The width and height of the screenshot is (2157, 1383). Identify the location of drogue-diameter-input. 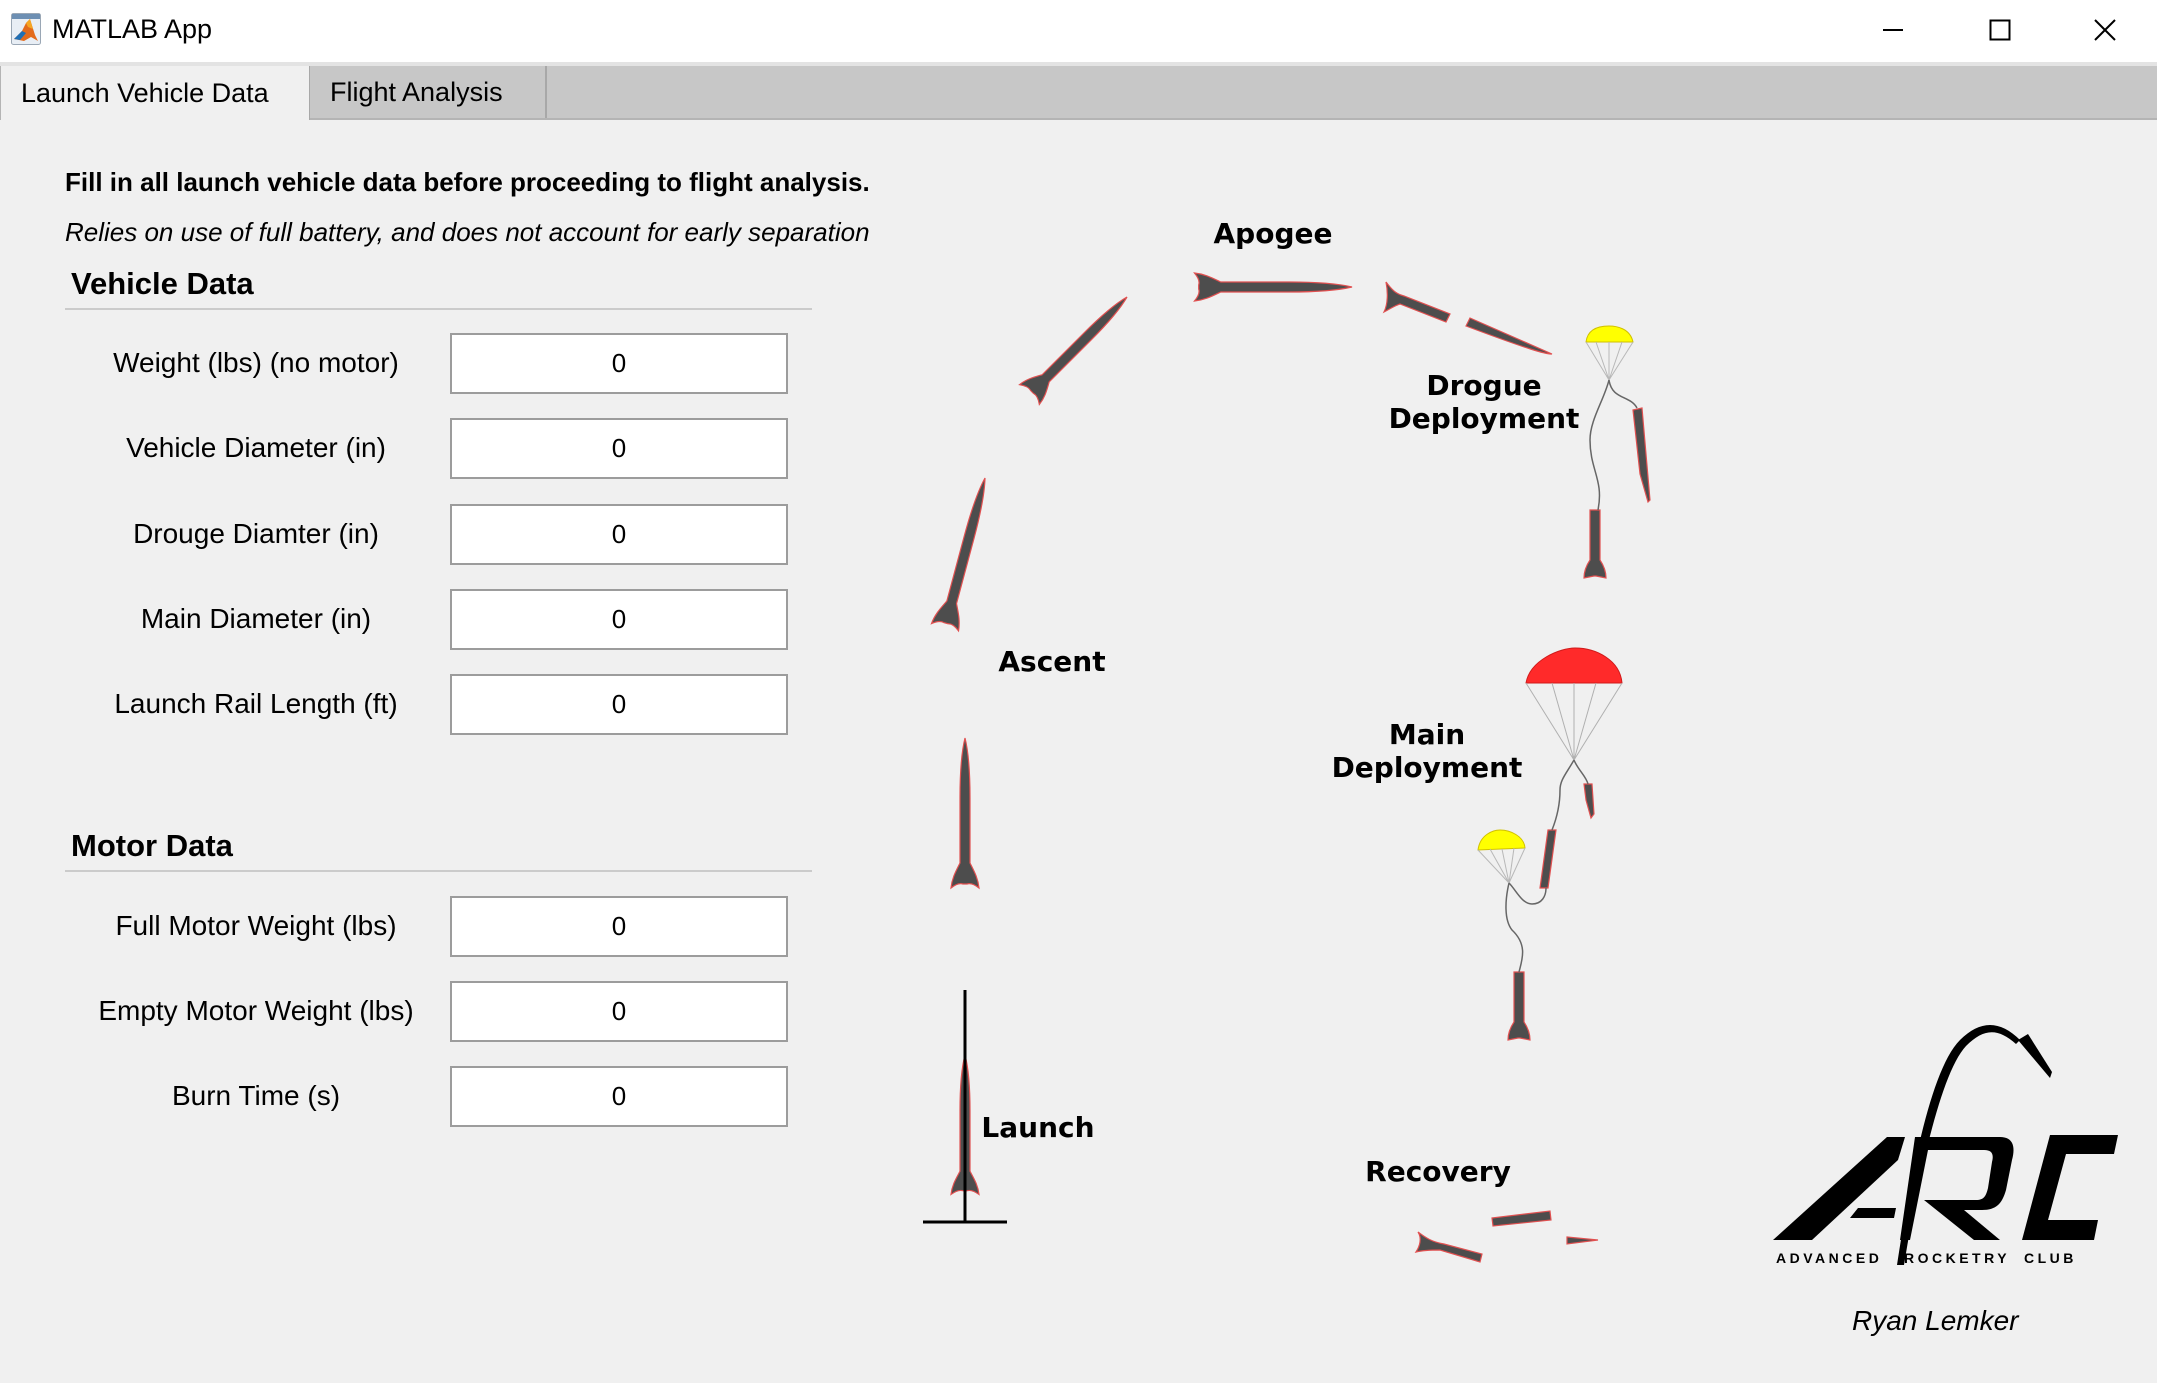
(619, 534).